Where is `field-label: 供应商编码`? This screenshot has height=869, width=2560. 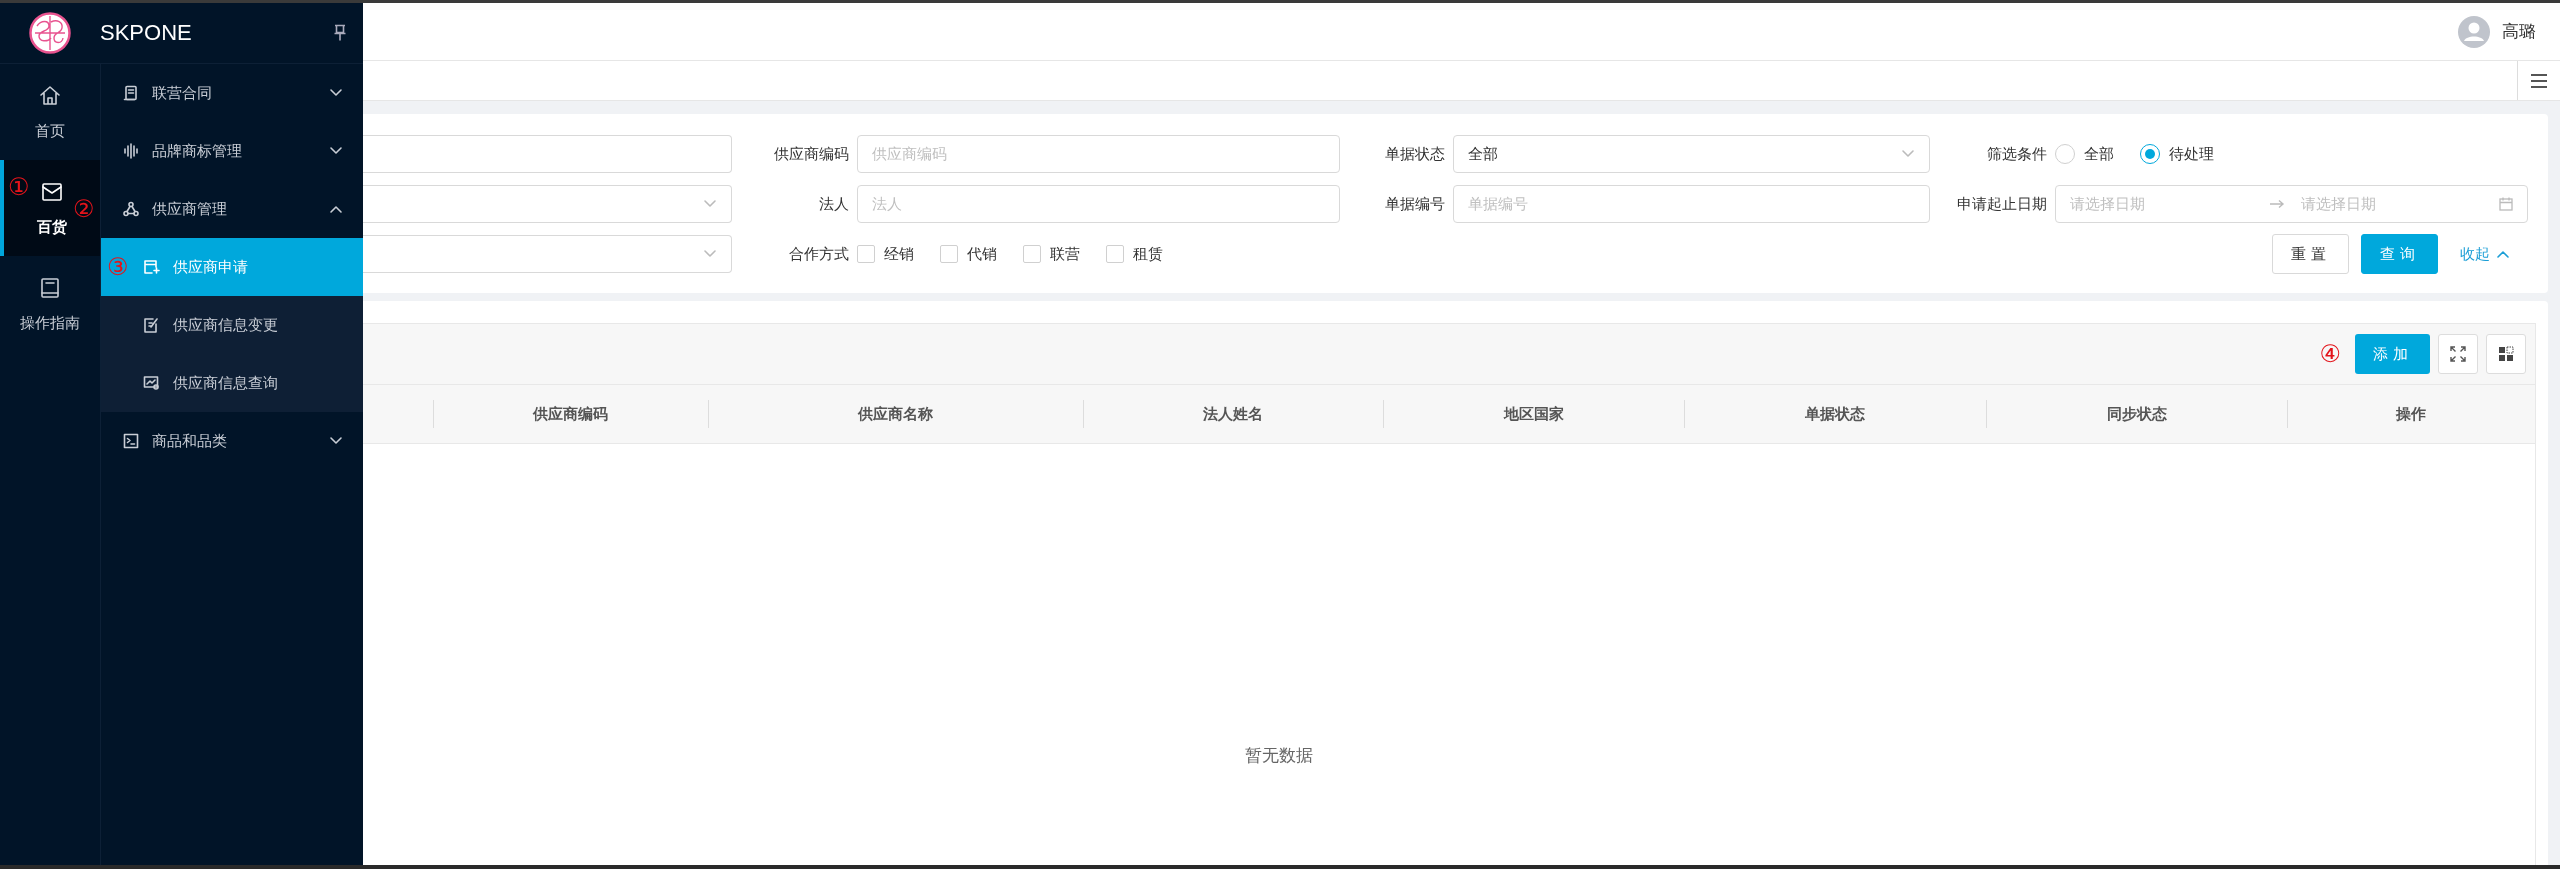 field-label: 供应商编码 is located at coordinates (811, 154).